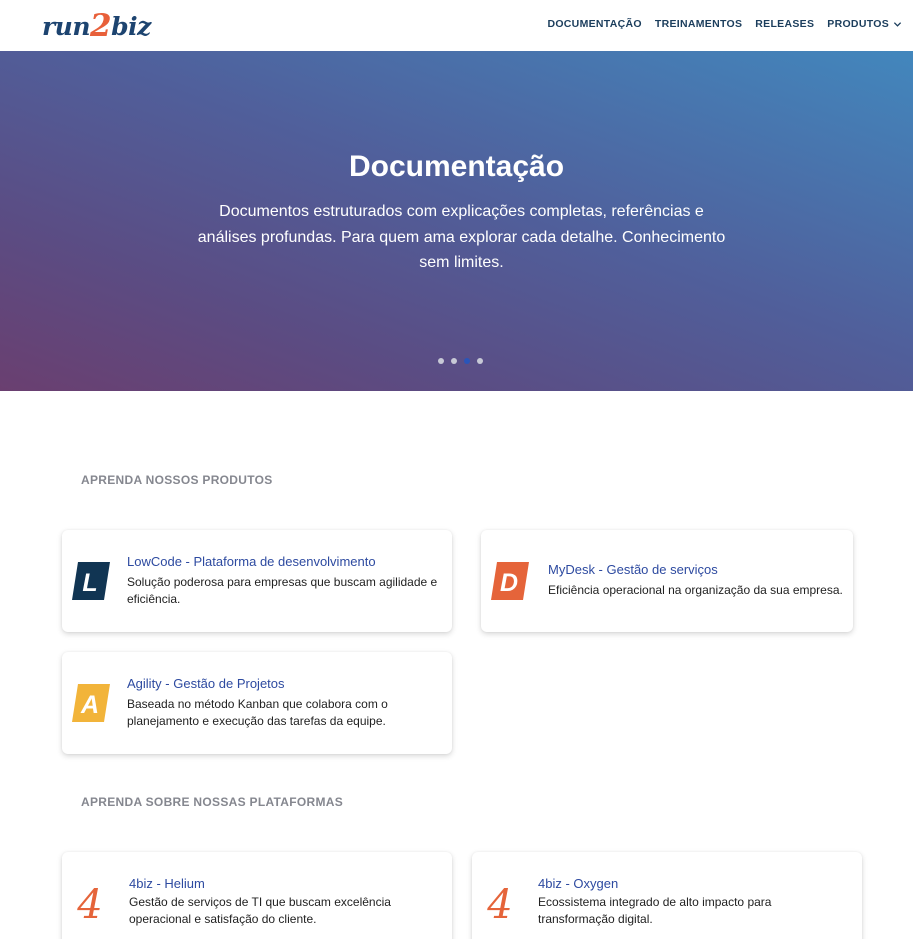 The width and height of the screenshot is (913, 939). I want to click on mydesk-d-icon: D, so click(510, 581).